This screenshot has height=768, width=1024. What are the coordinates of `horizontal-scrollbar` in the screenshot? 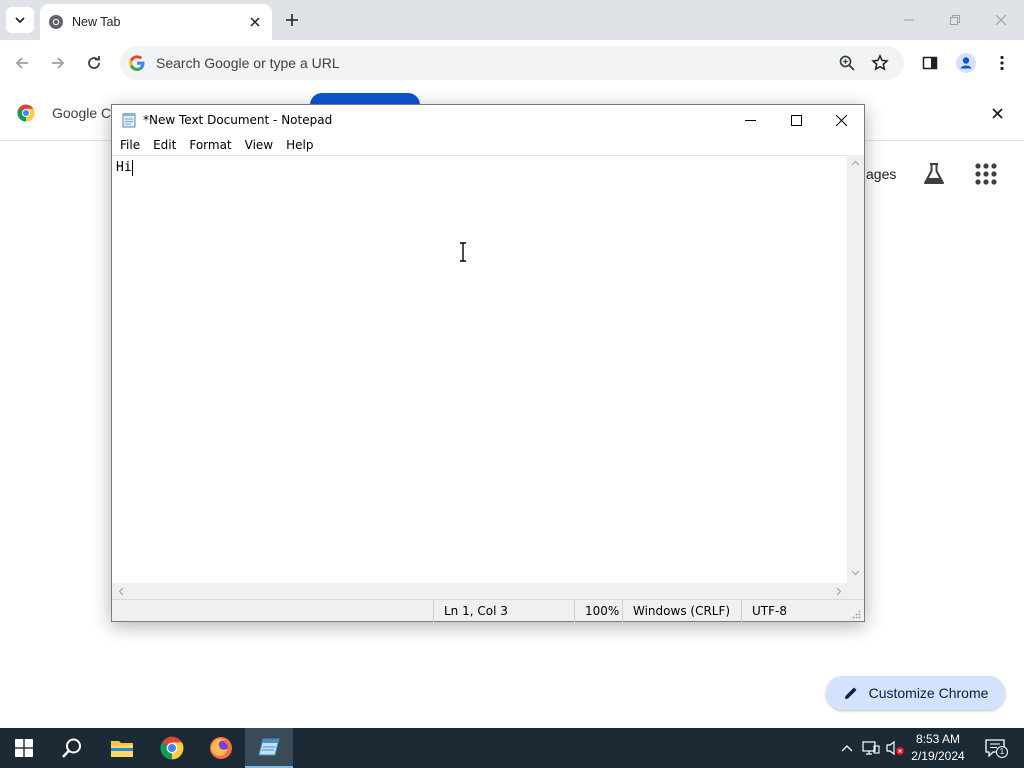 It's located at (488, 591).